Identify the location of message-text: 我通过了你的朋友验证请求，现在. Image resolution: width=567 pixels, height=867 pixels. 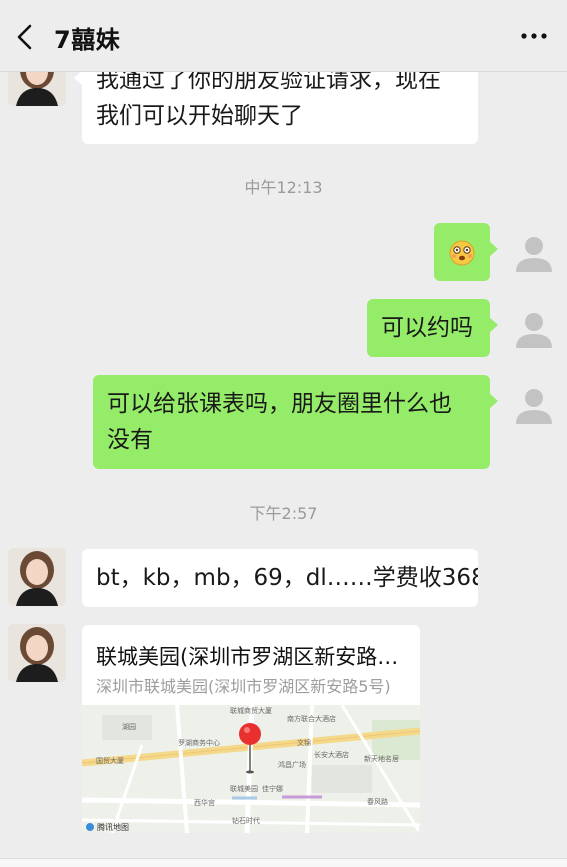
(268, 82).